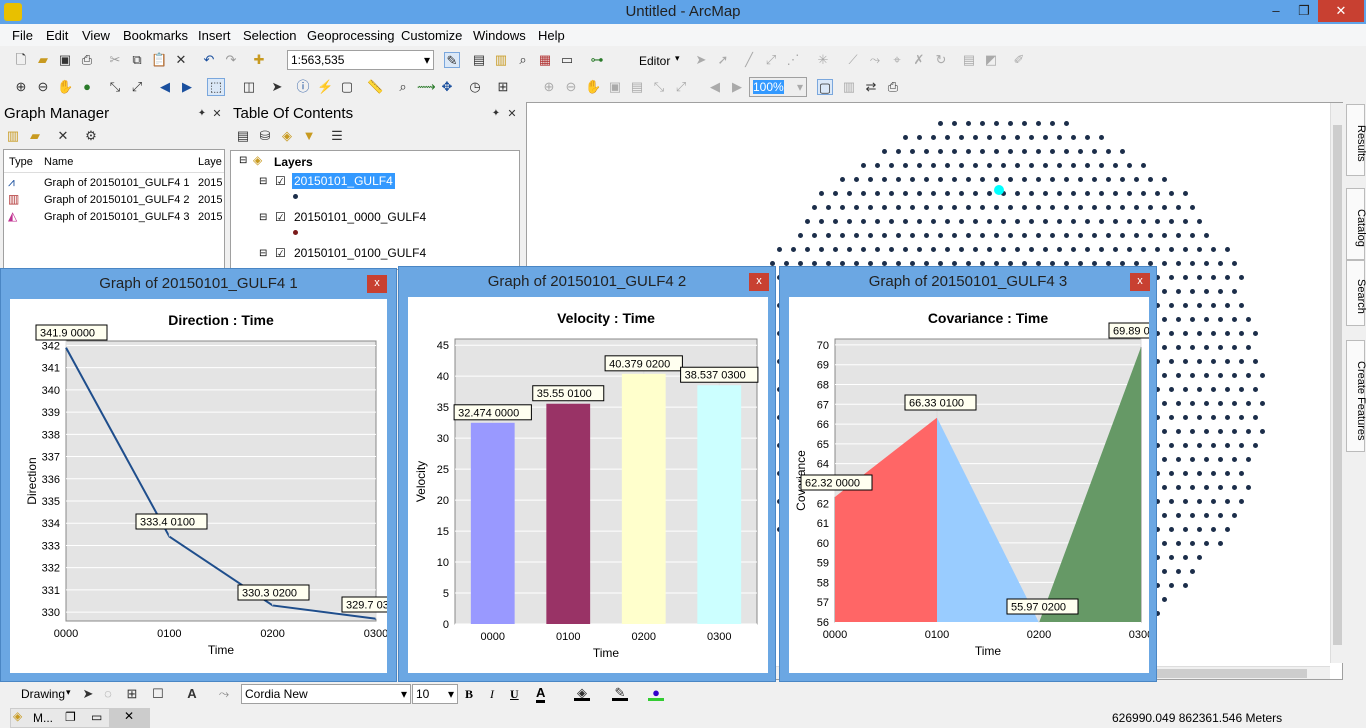  Describe the element at coordinates (303, 87) in the screenshot. I see `identify-icon: ⓘ` at that location.